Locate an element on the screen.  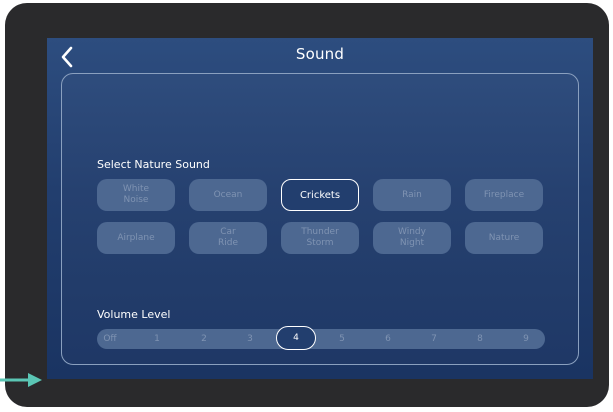
volume-option-6: 6 is located at coordinates (388, 339).